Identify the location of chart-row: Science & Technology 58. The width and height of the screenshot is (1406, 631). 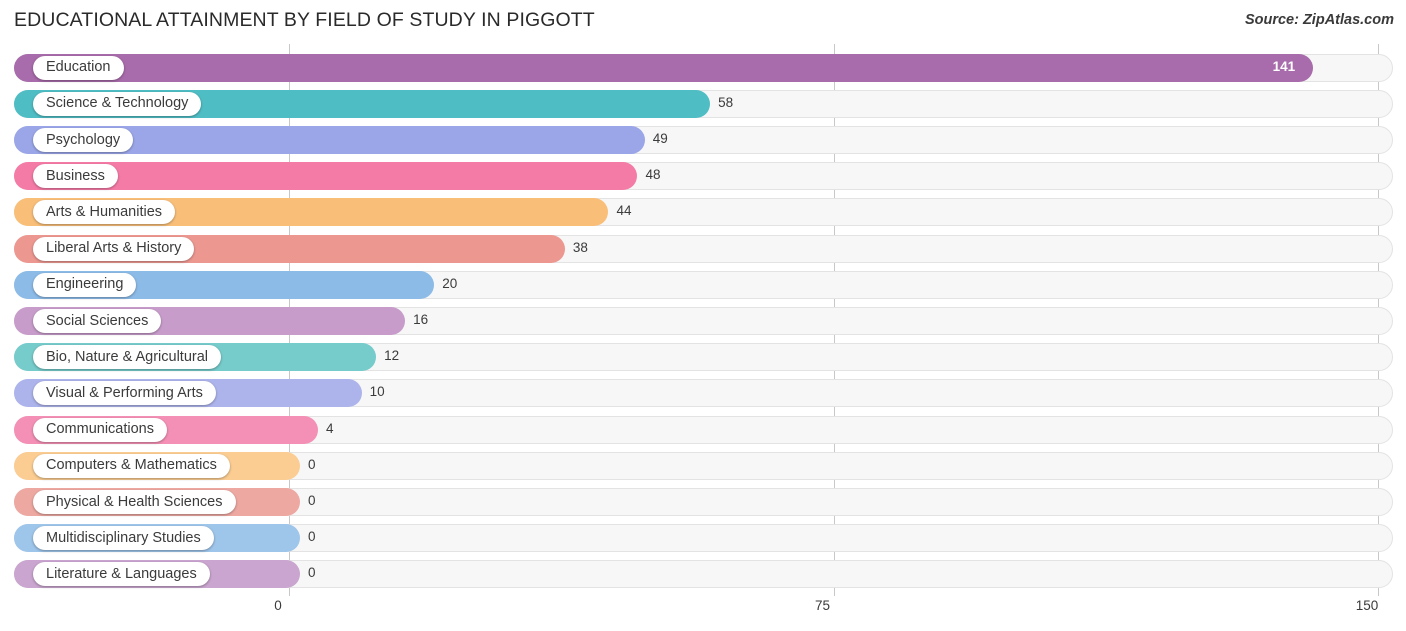
(703, 104).